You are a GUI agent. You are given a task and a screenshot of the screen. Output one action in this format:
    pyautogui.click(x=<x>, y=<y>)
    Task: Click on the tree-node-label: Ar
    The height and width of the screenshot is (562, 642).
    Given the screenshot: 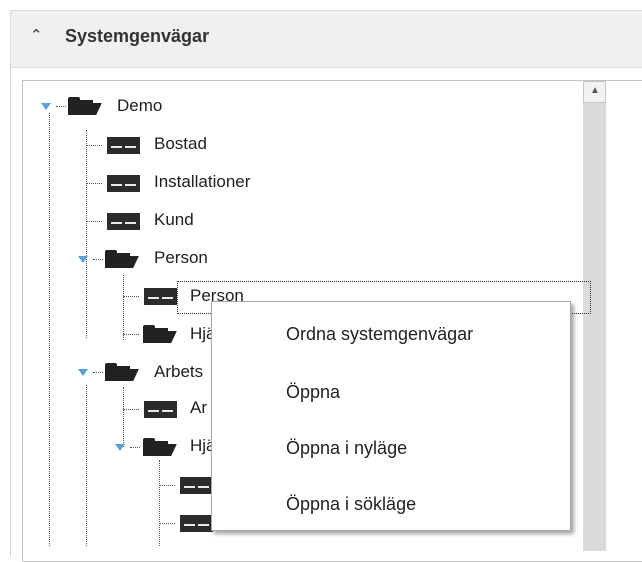 What is the action you would take?
    pyautogui.click(x=198, y=407)
    